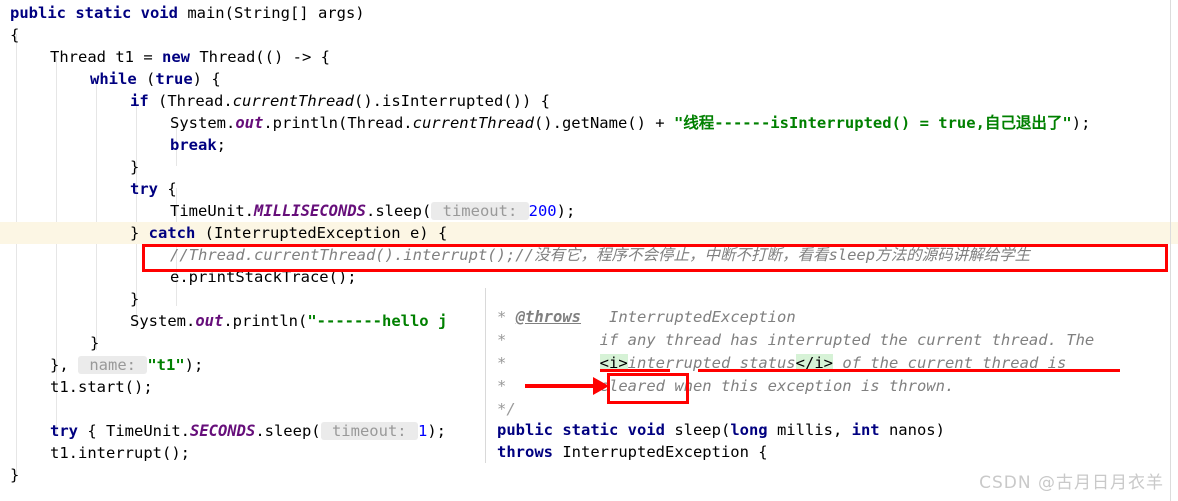 This screenshot has width=1178, height=501. What do you see at coordinates (144, 189) in the screenshot?
I see `code-token: try` at bounding box center [144, 189].